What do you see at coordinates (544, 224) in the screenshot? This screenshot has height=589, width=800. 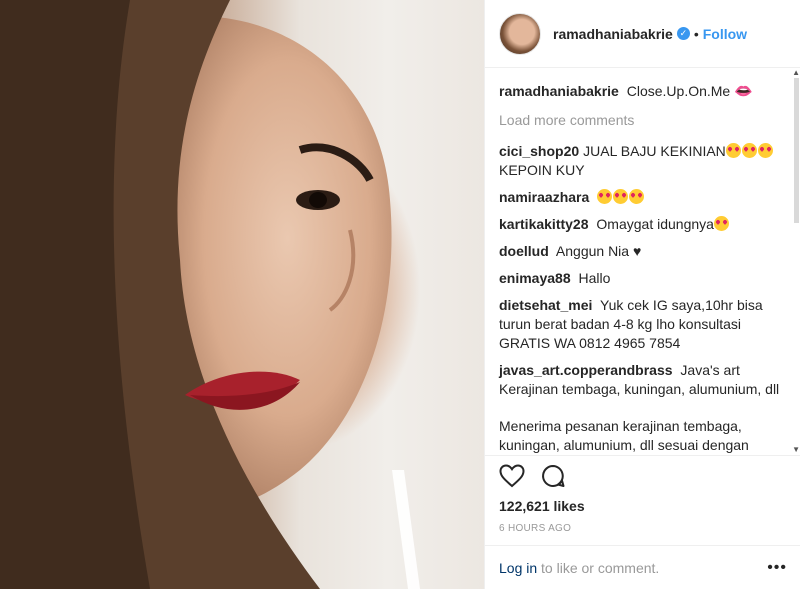 I see `comment-username: kartikakitty28` at bounding box center [544, 224].